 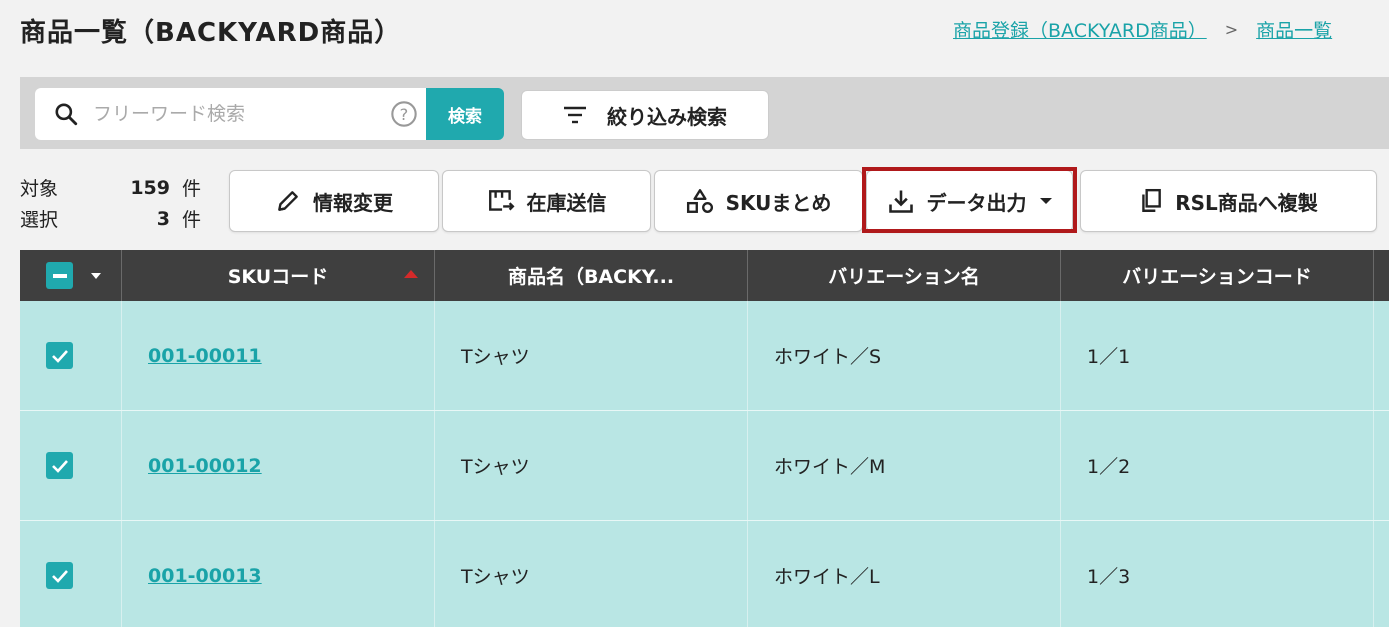 What do you see at coordinates (39, 220) in the screenshot?
I see `selected-count-label: 選択` at bounding box center [39, 220].